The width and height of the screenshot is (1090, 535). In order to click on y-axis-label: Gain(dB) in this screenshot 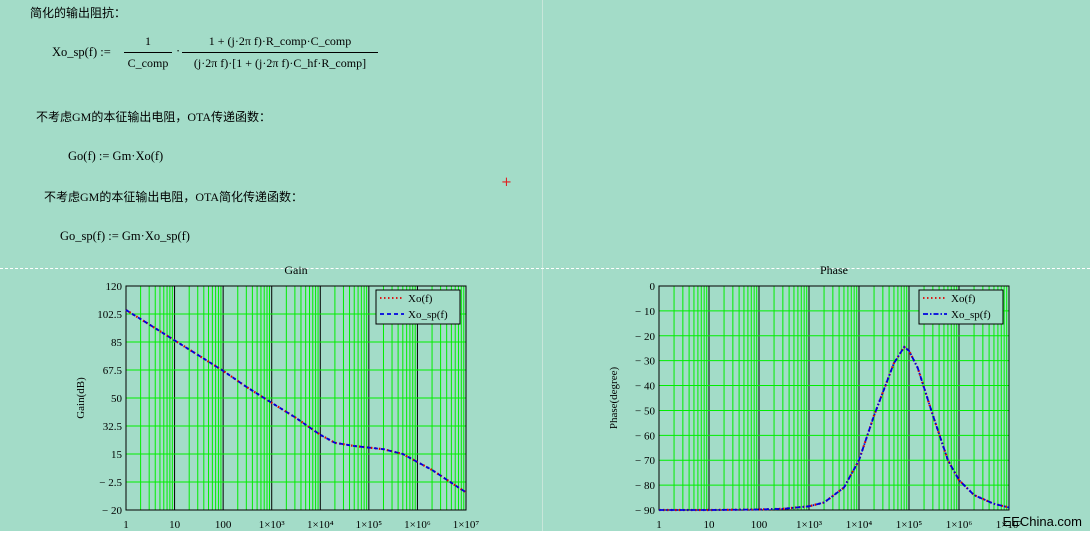, I will do `click(81, 398)`.